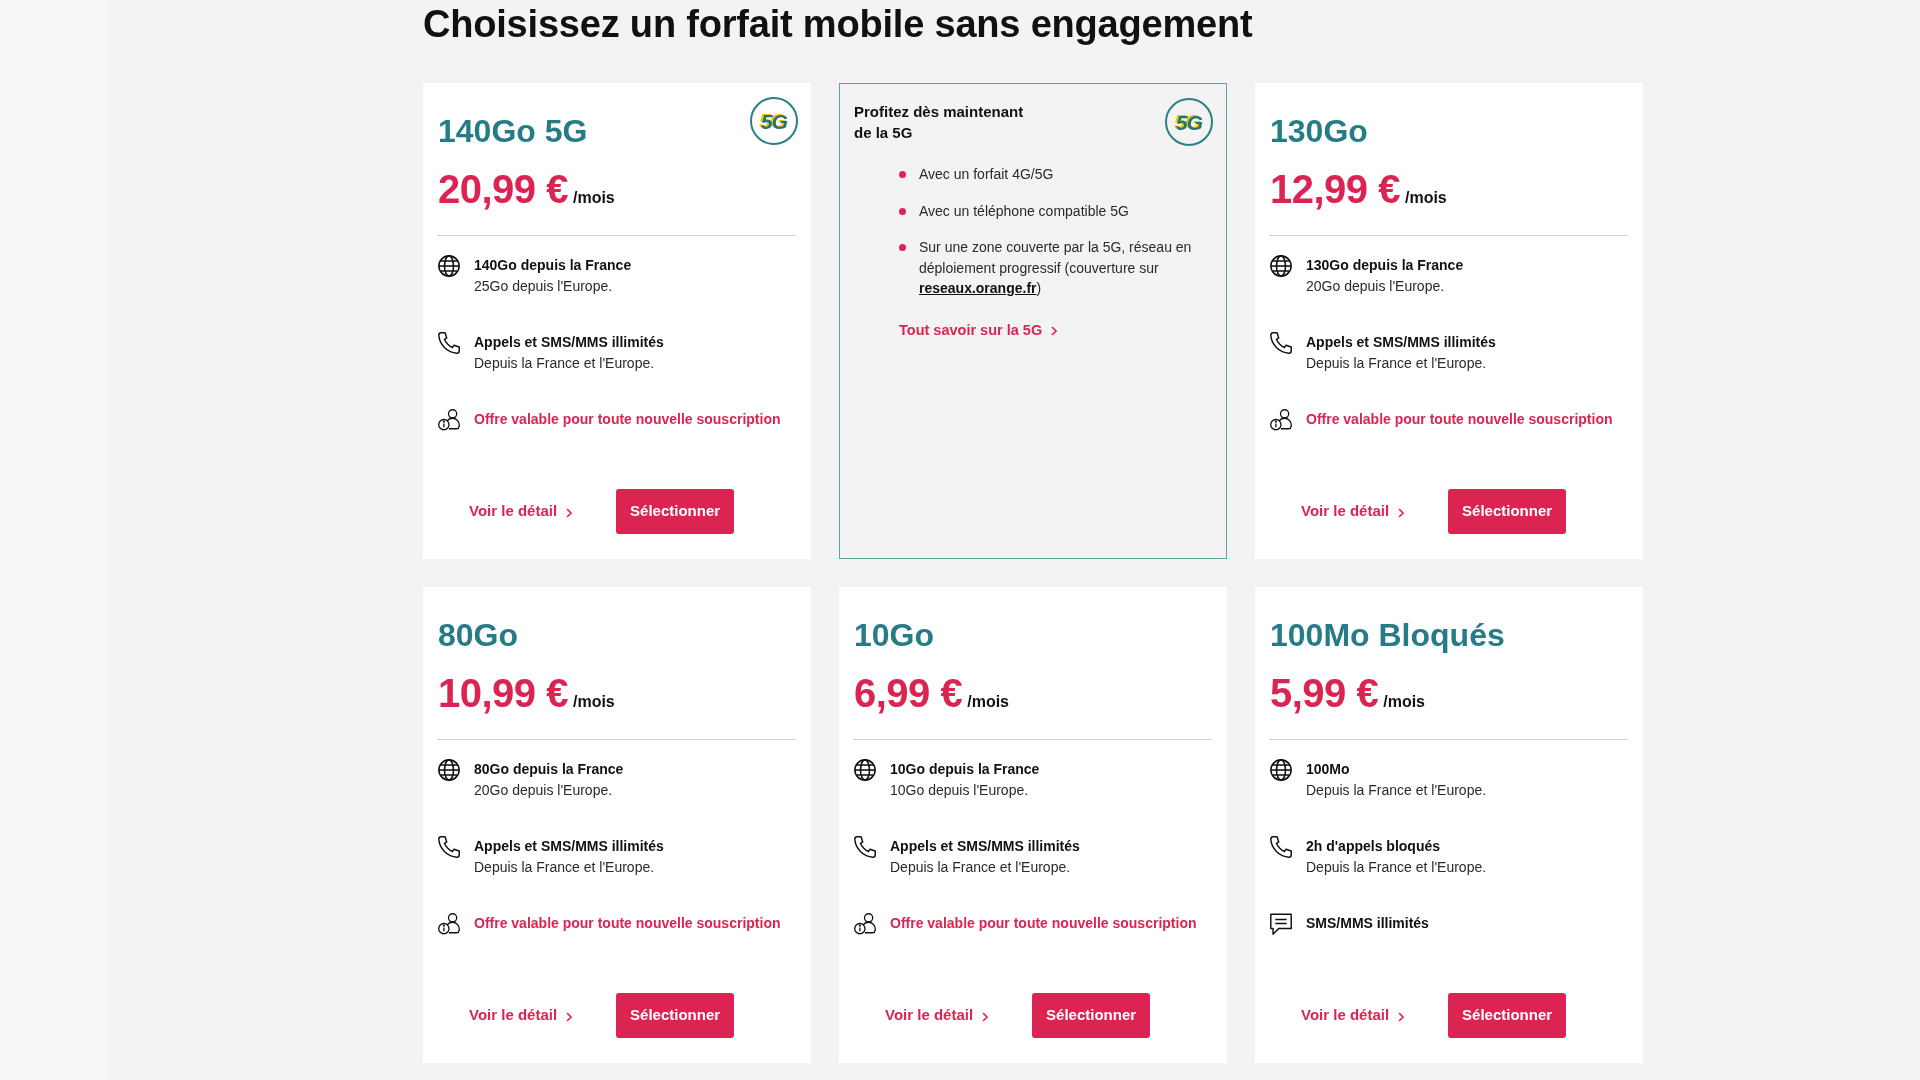 The image size is (1920, 1080). I want to click on plan-name: 80Go, so click(478, 635).